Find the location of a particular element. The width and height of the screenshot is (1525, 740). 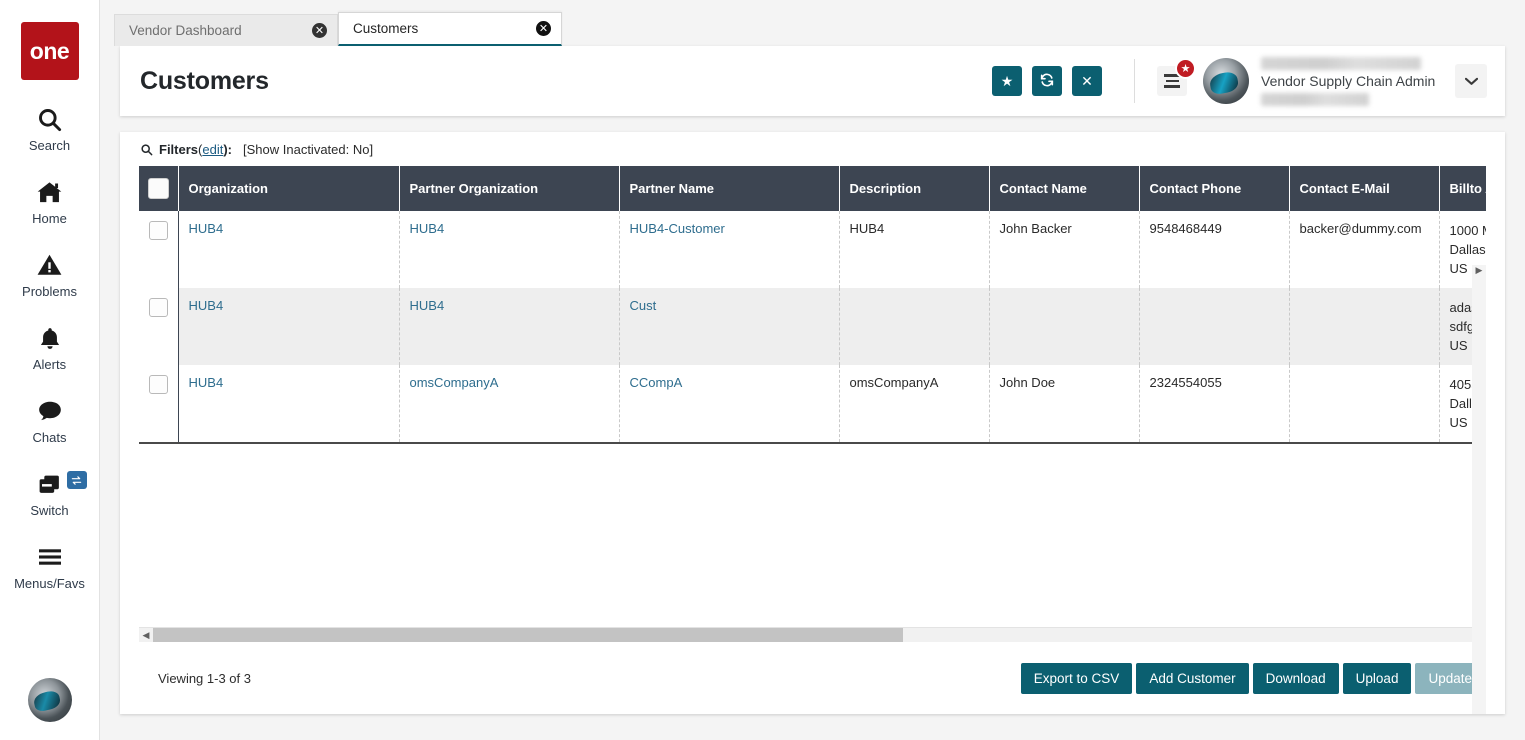

column-header-organization: Organization is located at coordinates (289, 188).